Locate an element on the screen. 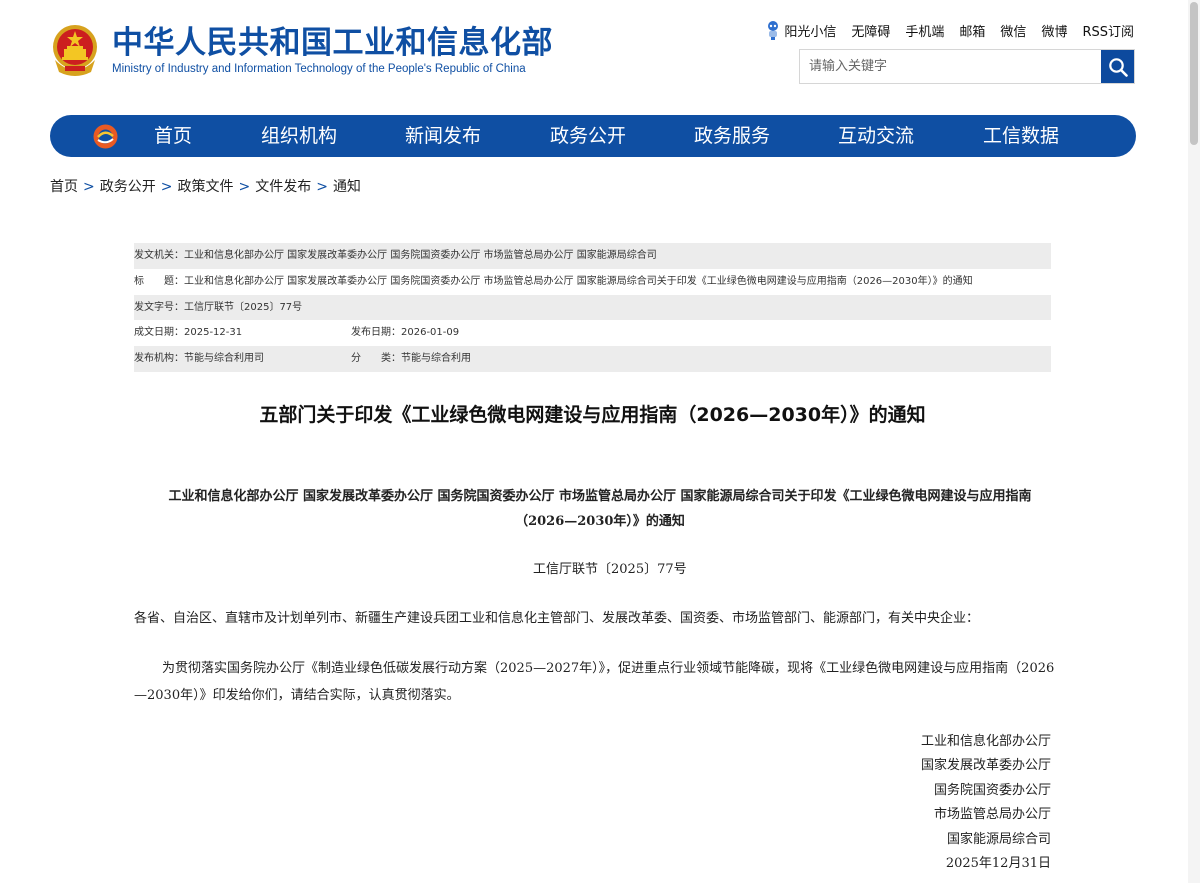 The width and height of the screenshot is (1200, 883). meta-value: 2025-12-31 is located at coordinates (213, 333).